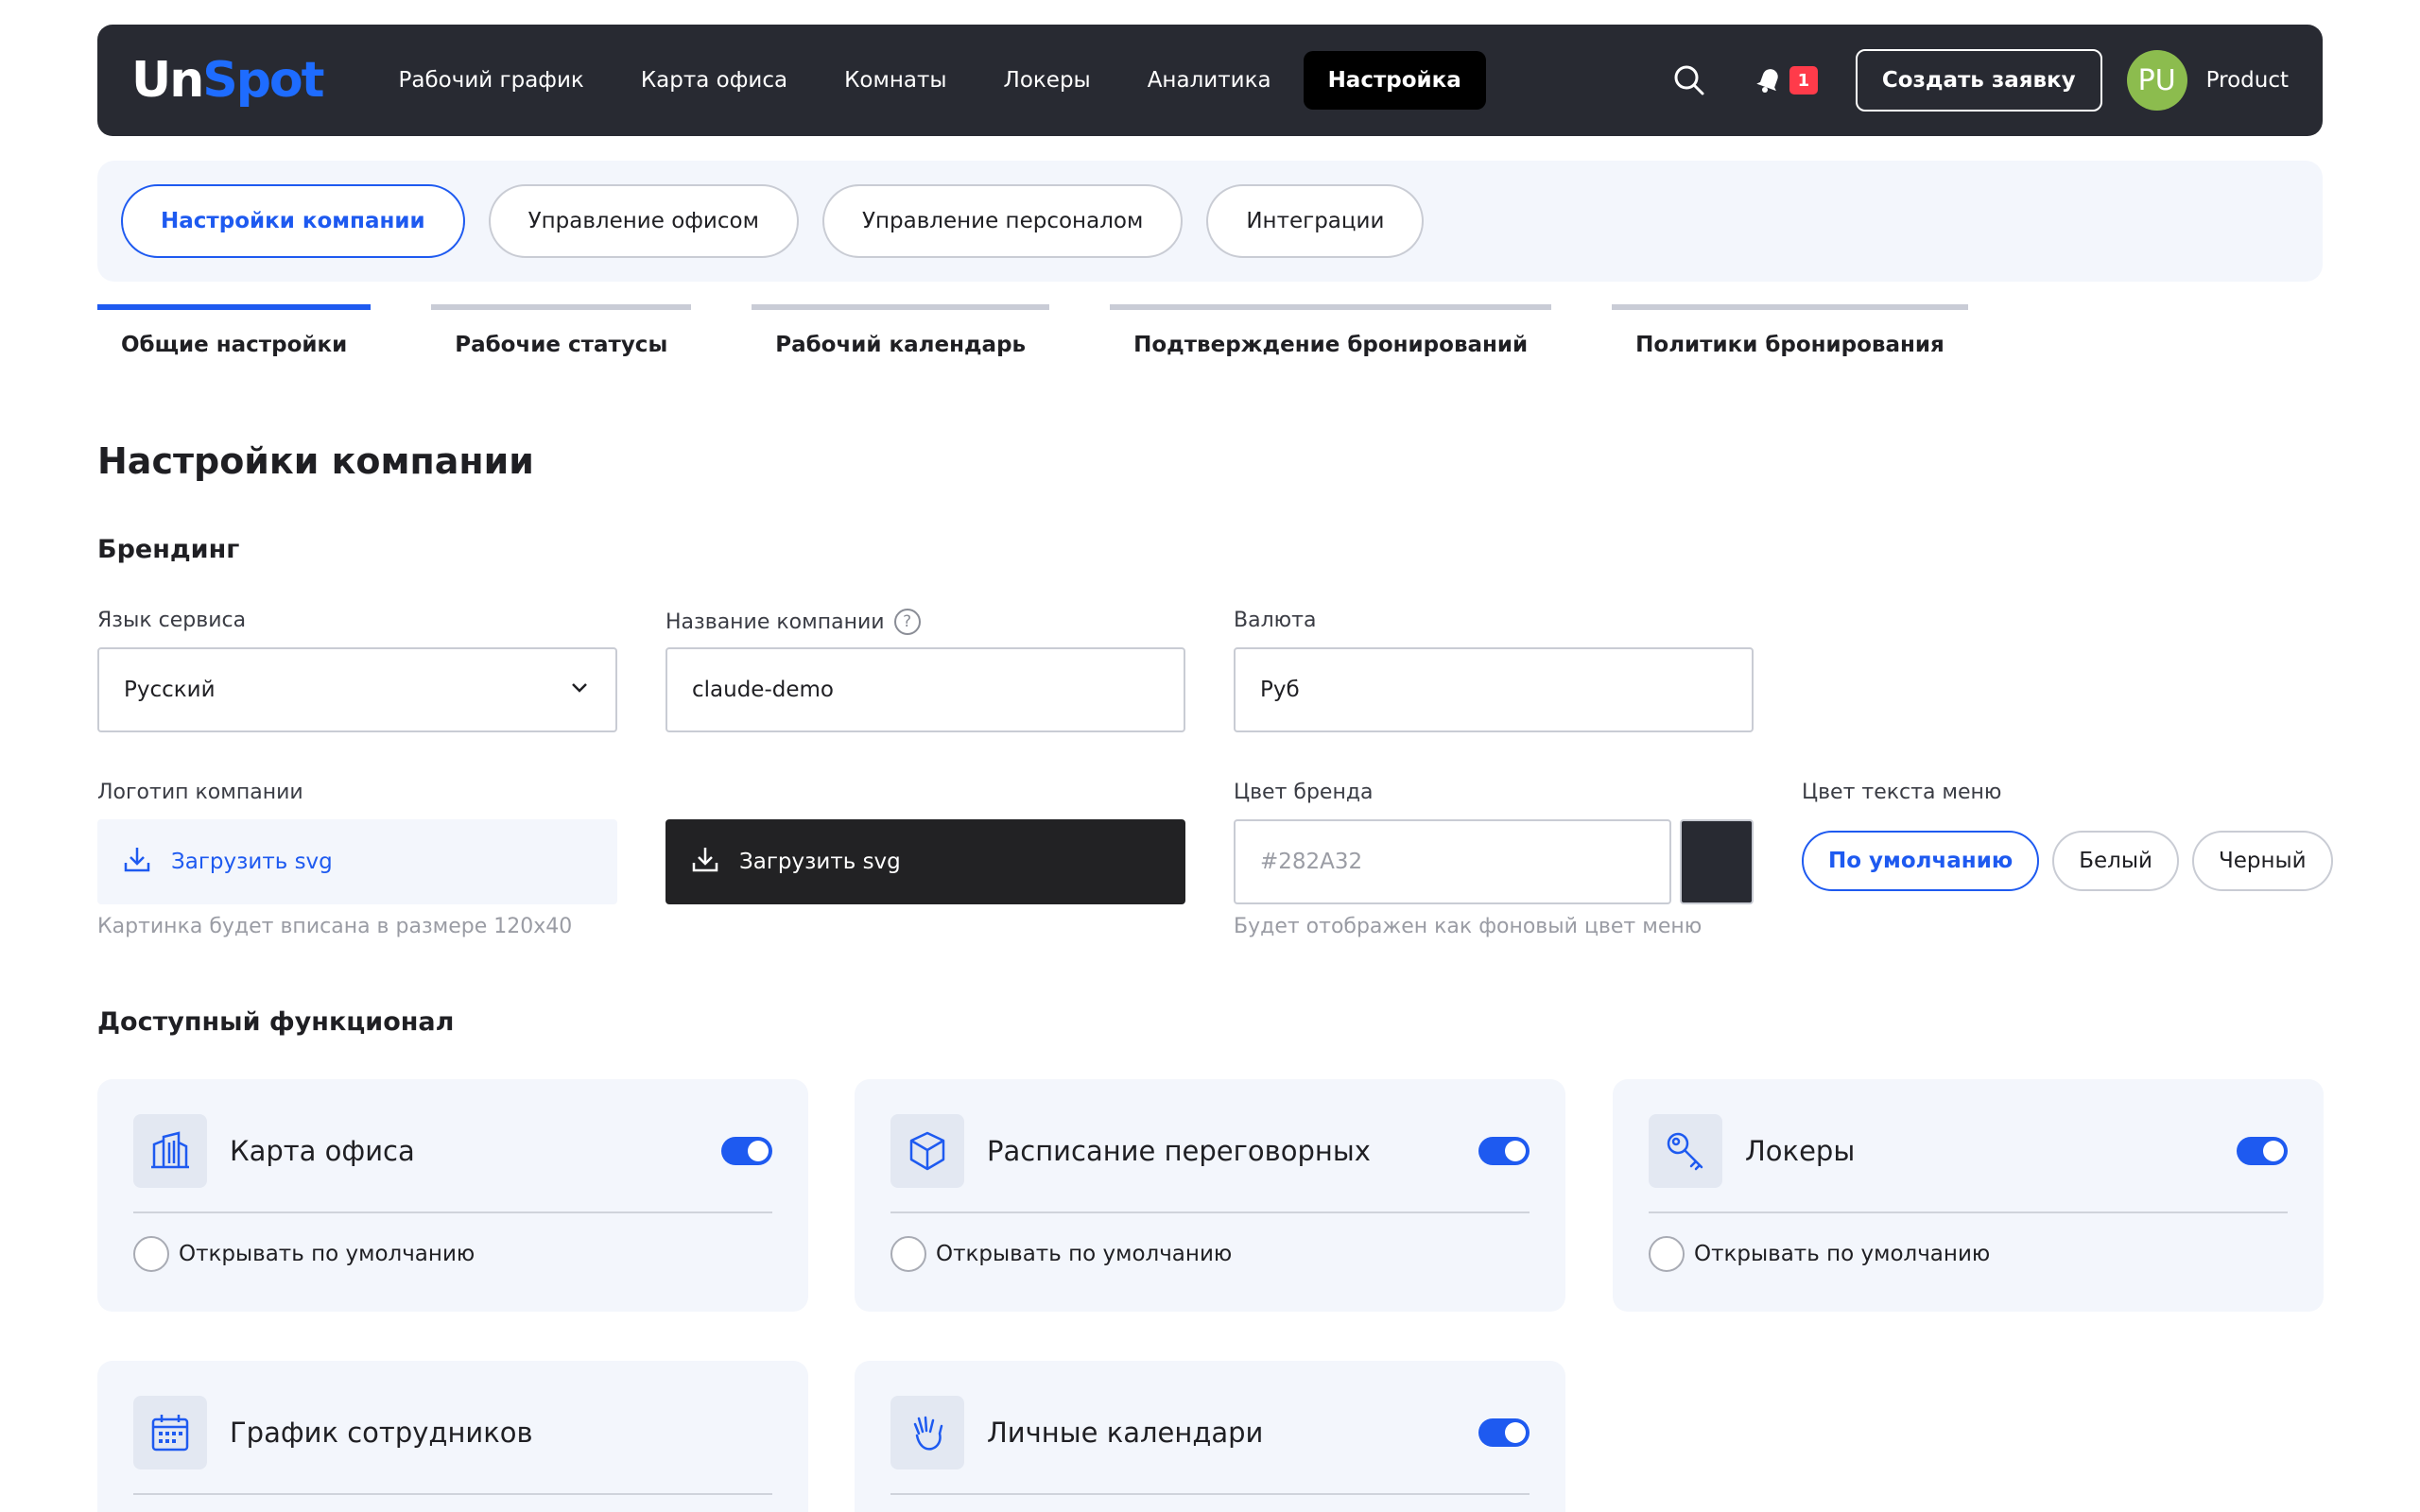  Describe the element at coordinates (315, 461) in the screenshot. I see `page-title: Настройки компании` at that location.